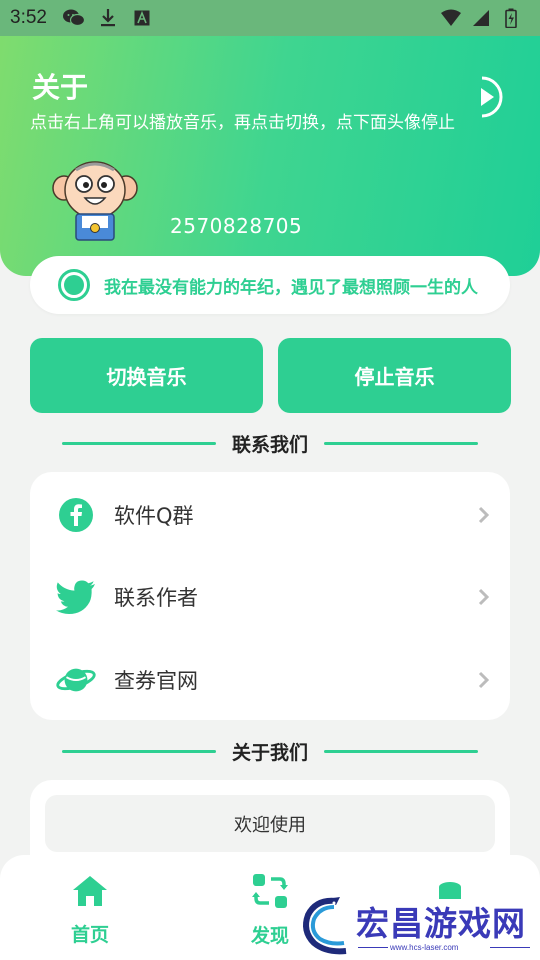  Describe the element at coordinates (154, 516) in the screenshot. I see `list-item-label: 软件Q群` at that location.